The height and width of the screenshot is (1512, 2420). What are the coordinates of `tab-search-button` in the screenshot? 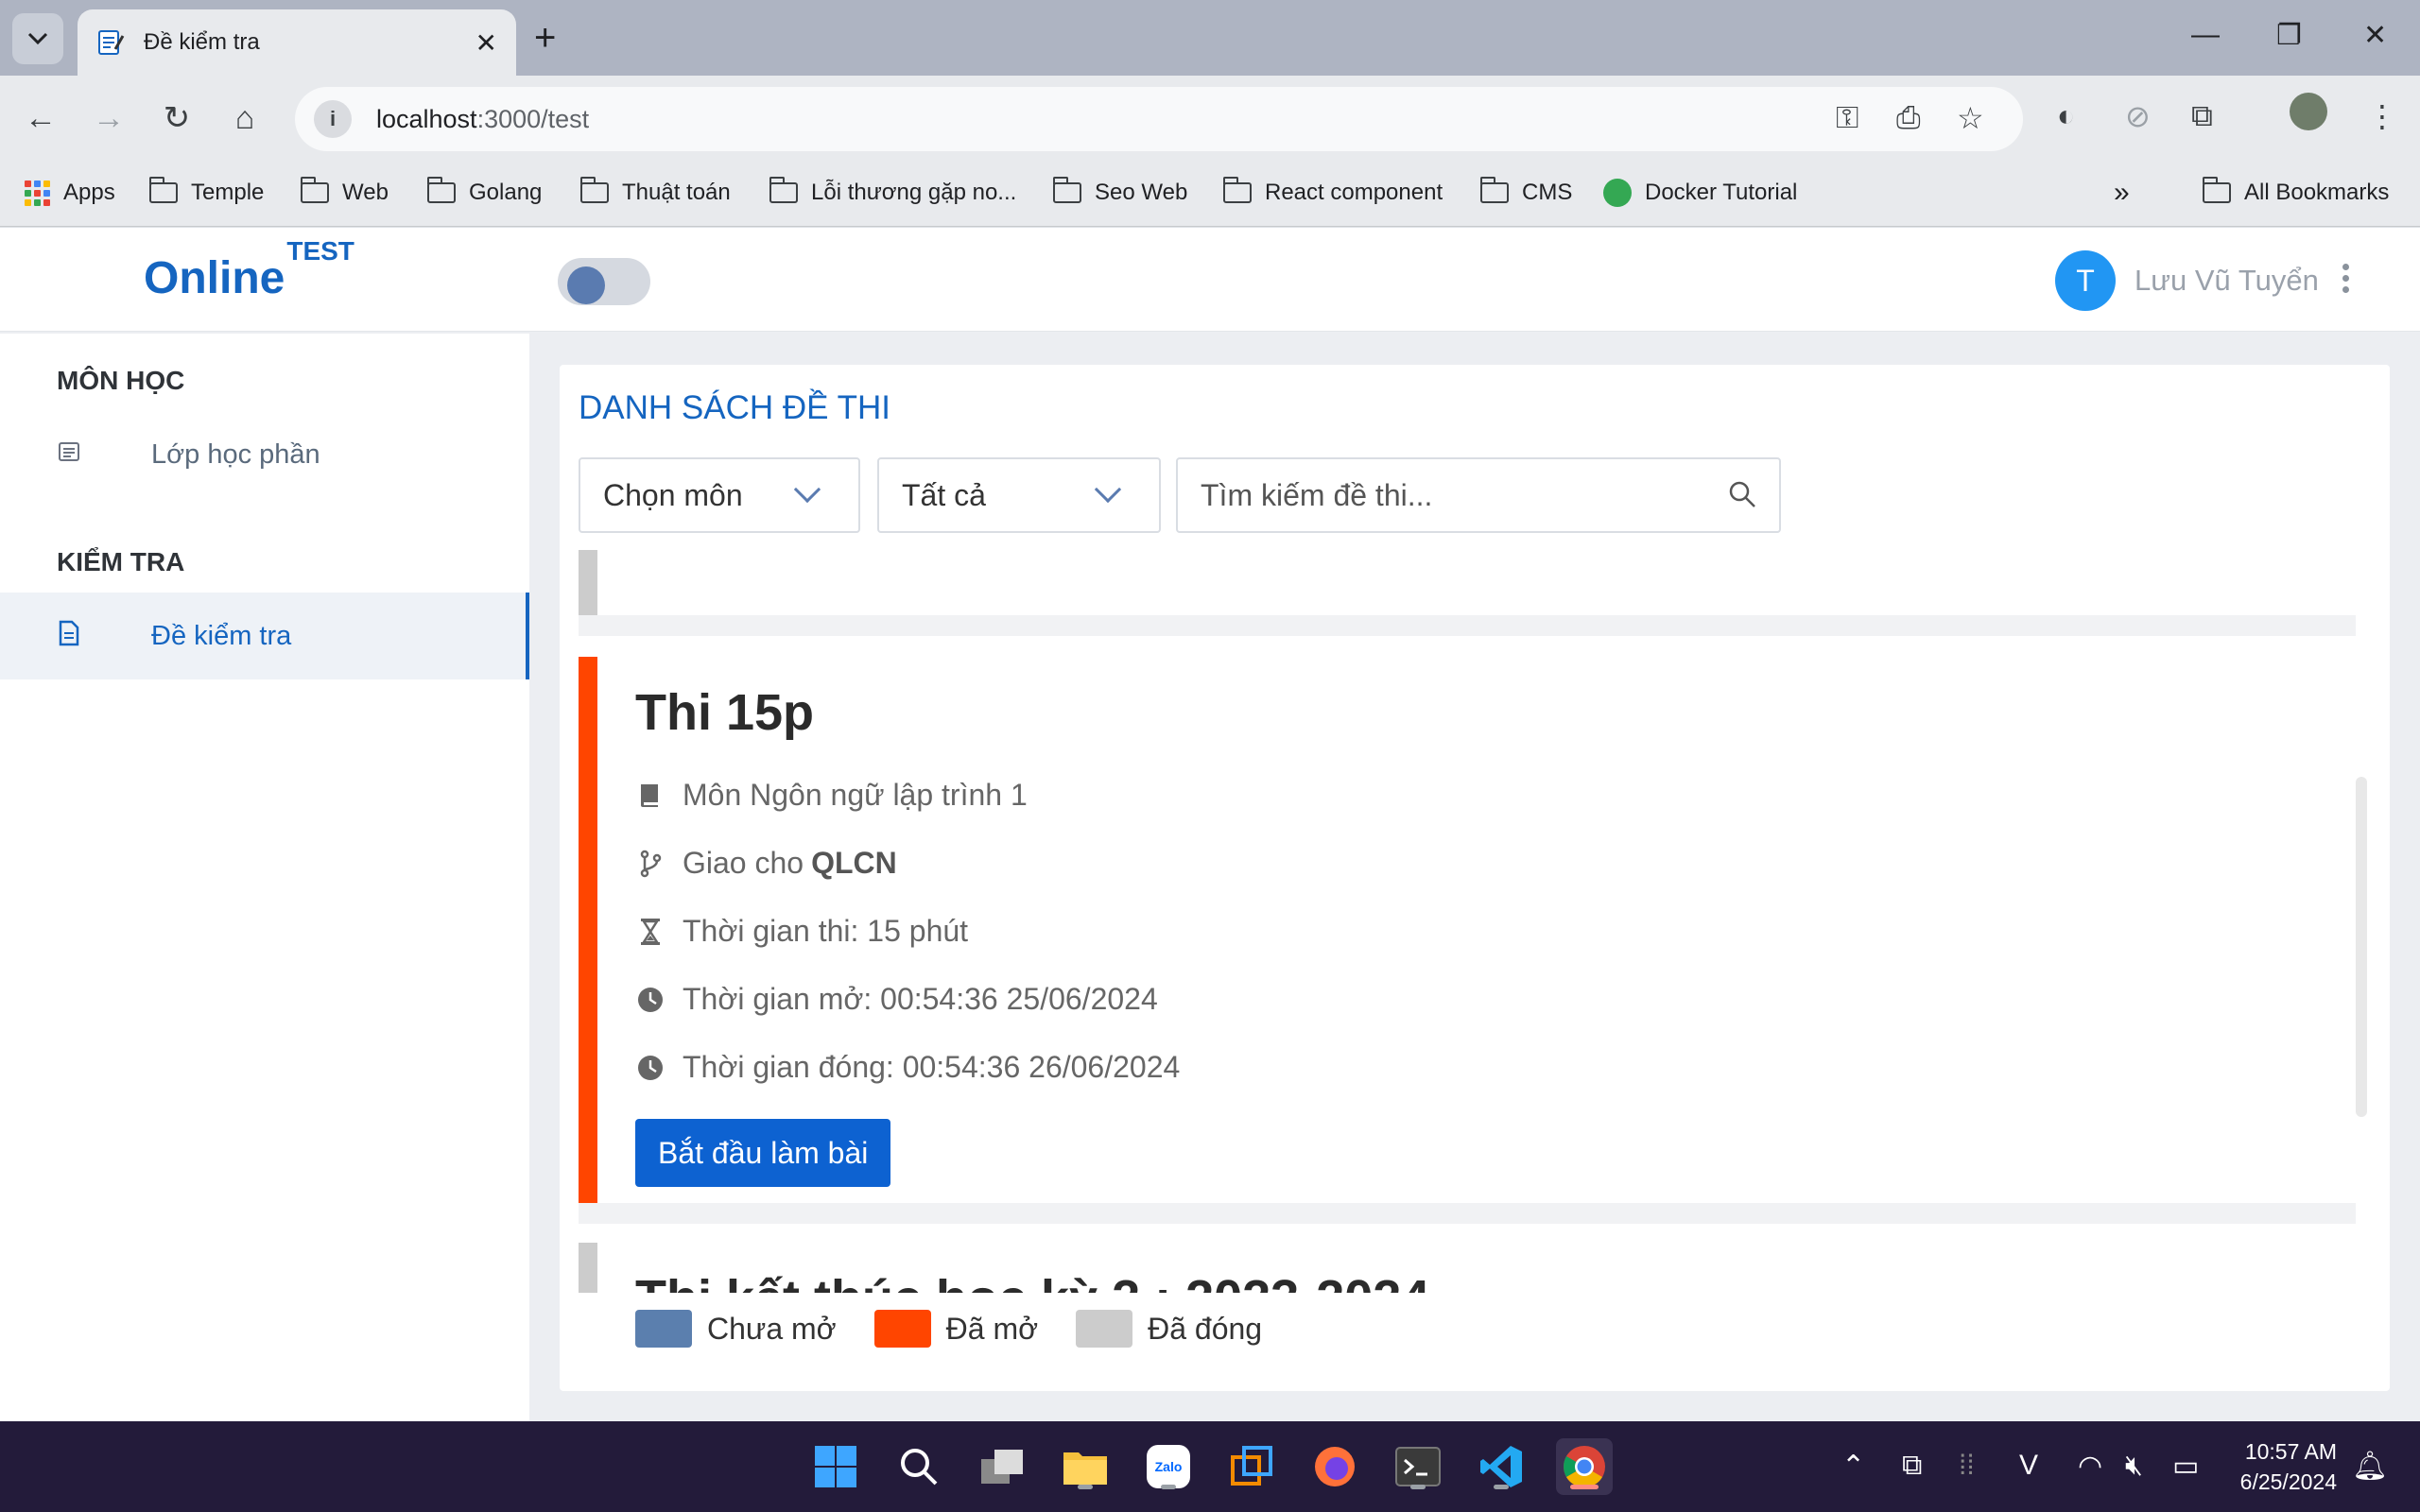 It's located at (37, 38).